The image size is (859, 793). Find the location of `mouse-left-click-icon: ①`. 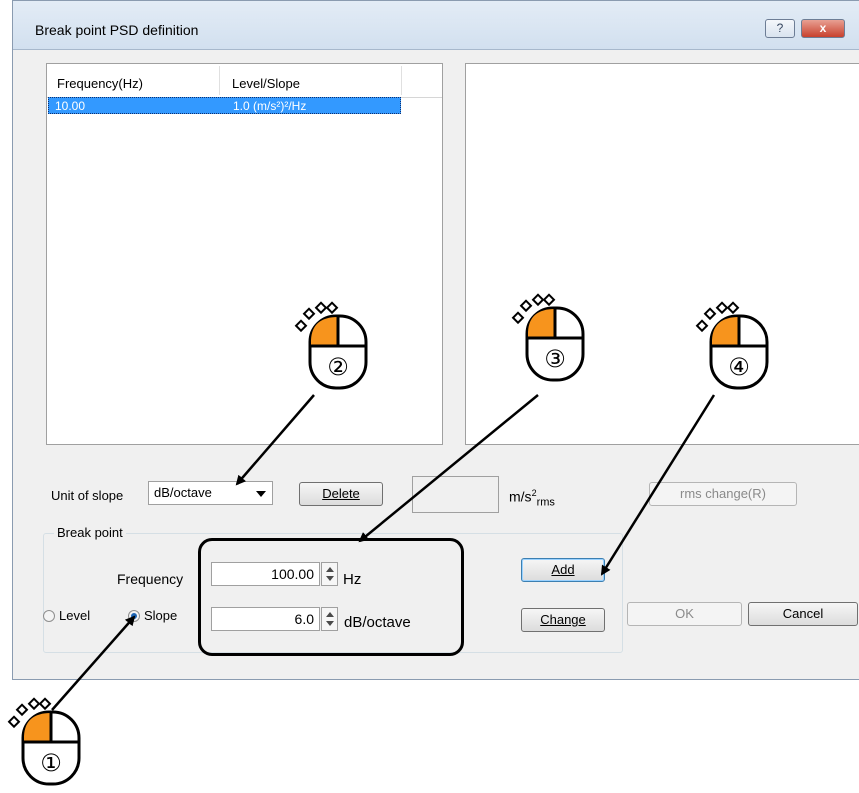

mouse-left-click-icon: ① is located at coordinates (44, 741).